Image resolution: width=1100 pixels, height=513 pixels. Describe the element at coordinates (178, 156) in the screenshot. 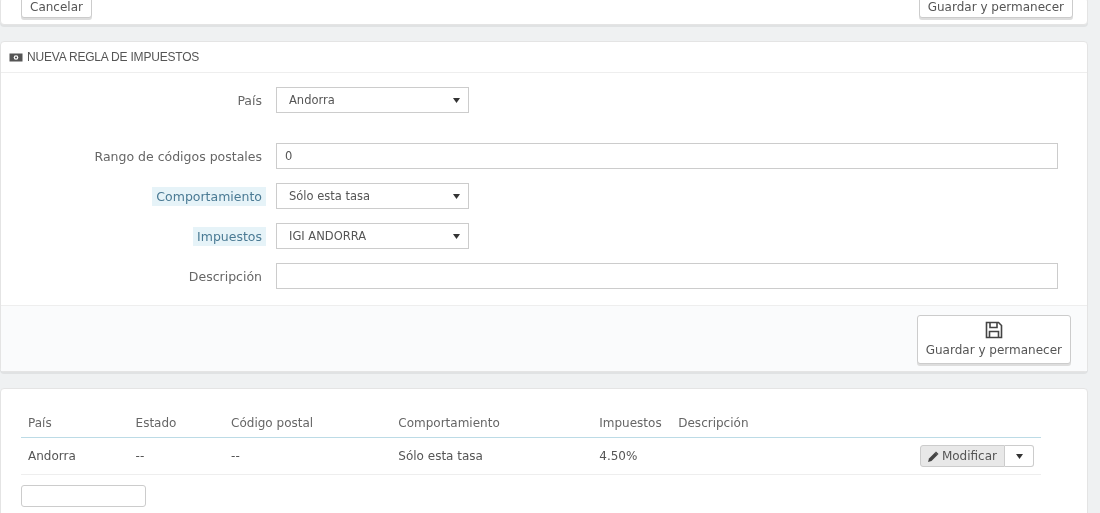

I see `field-label: Rango de códigos postales` at that location.